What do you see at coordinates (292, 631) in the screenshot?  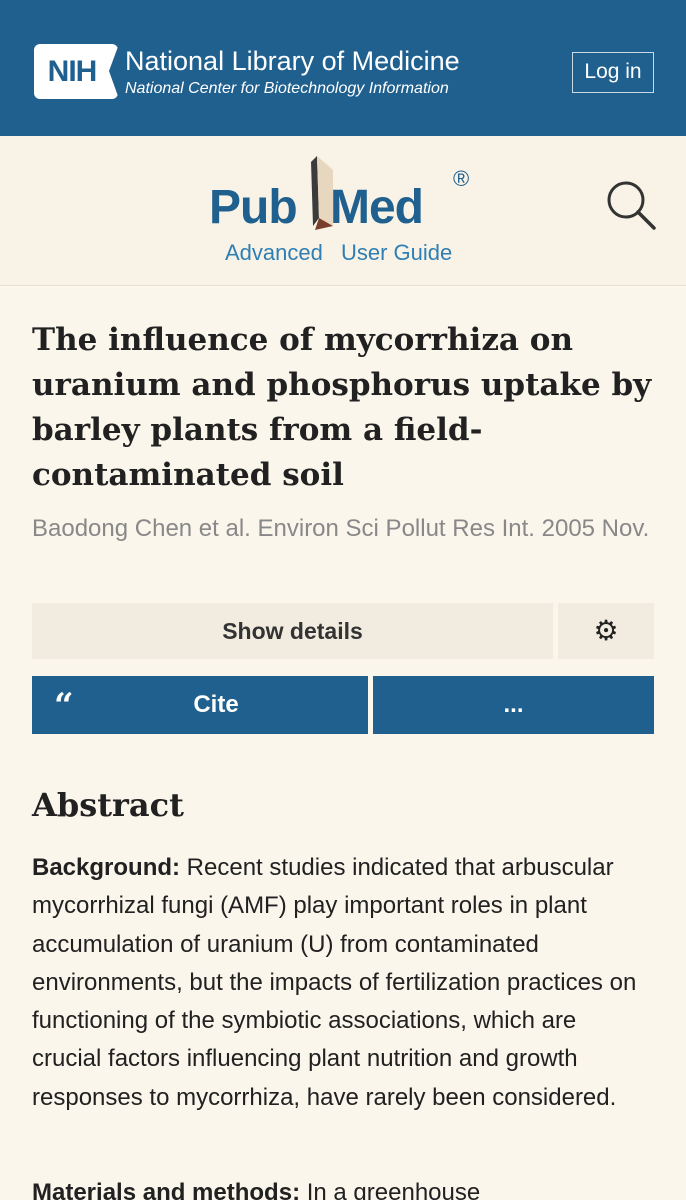 I see `show-details-button: Show details` at bounding box center [292, 631].